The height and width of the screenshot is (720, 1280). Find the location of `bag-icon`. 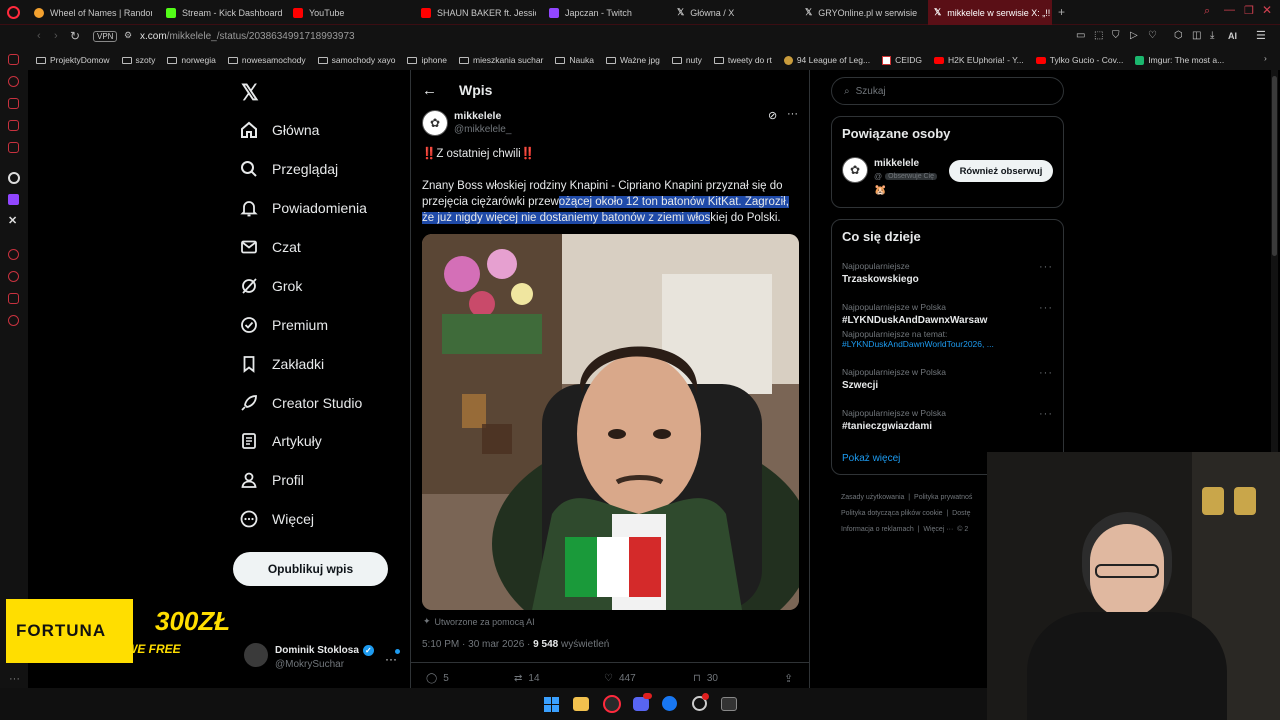

bag-icon is located at coordinates (13, 103).